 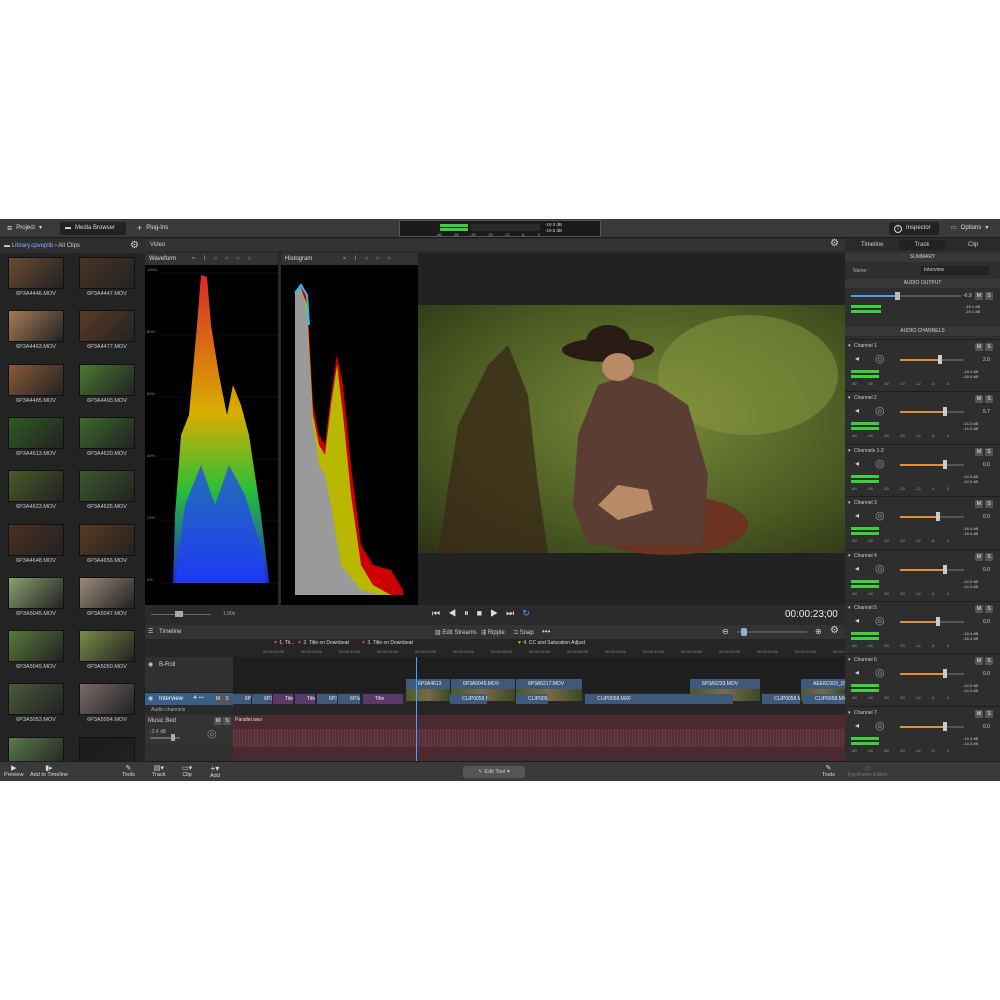 I want to click on add-to-timeline-button: ▮▸ Add to Timeline, so click(x=49, y=771).